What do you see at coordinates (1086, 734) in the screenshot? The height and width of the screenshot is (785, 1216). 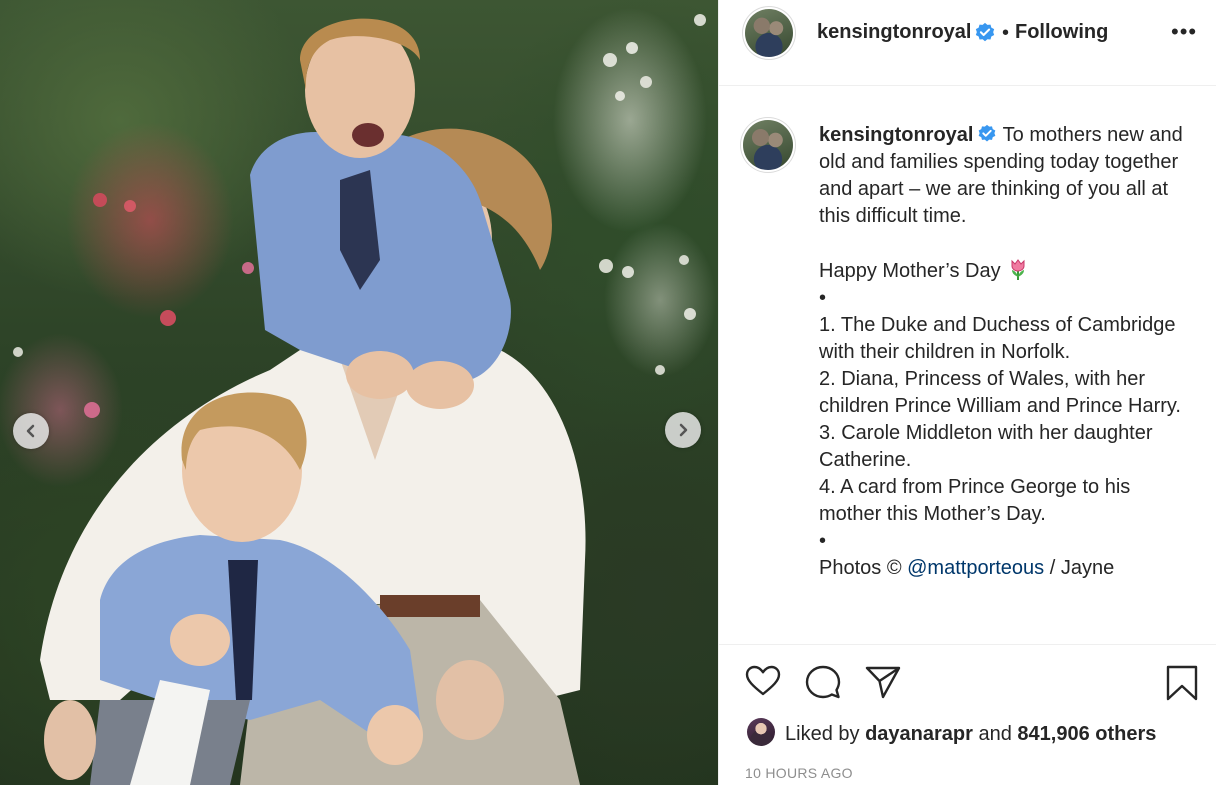 I see `likes-count: 841,906 others` at bounding box center [1086, 734].